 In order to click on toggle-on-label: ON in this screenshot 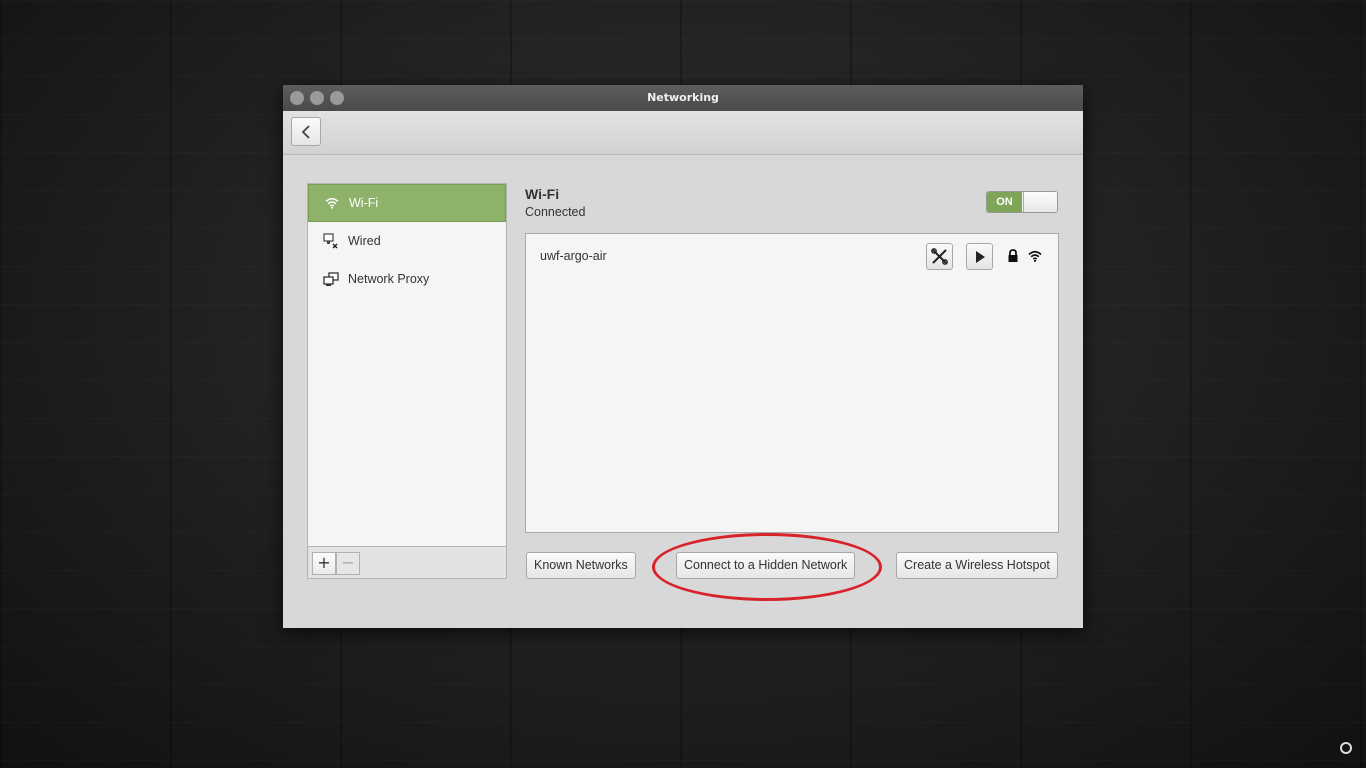, I will do `click(1004, 202)`.